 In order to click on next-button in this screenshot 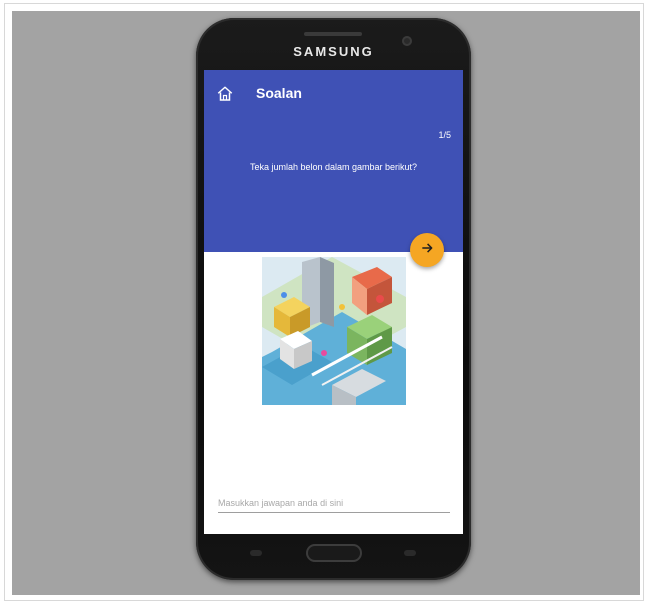, I will do `click(427, 250)`.